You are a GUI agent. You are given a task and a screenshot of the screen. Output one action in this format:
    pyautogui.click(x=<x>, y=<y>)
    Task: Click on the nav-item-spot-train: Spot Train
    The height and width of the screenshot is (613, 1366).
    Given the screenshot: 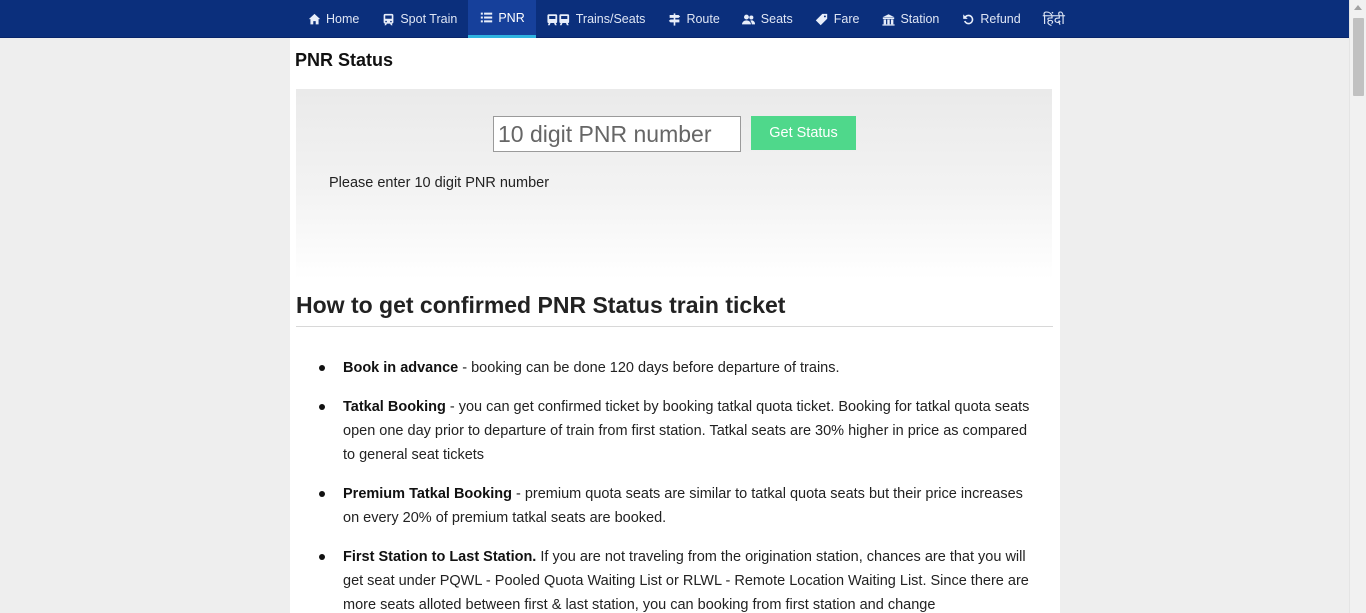 What is the action you would take?
    pyautogui.click(x=419, y=19)
    